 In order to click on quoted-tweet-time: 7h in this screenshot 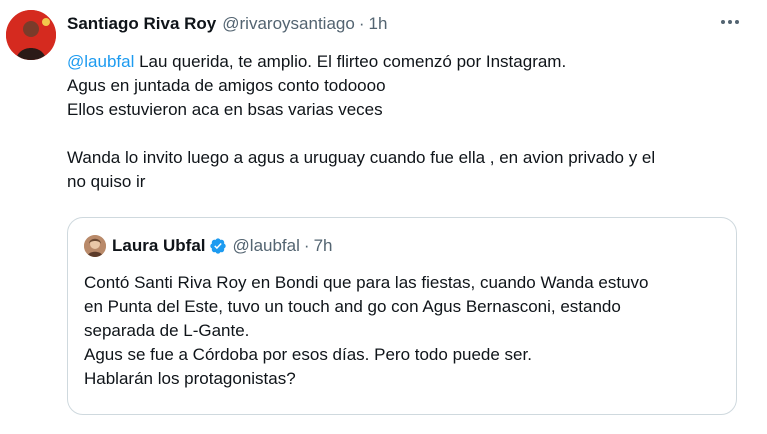, I will do `click(323, 246)`.